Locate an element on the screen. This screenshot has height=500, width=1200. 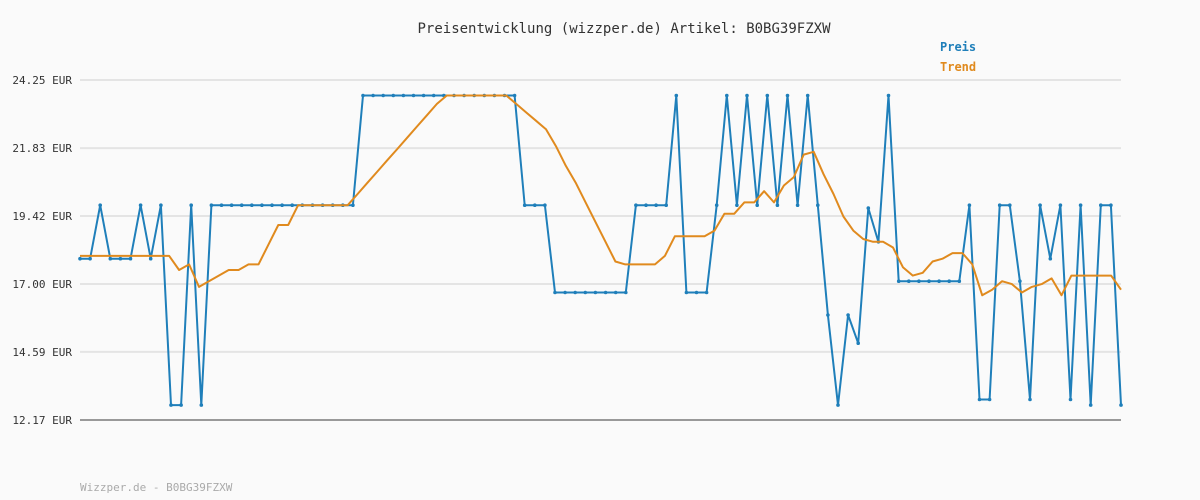
footer-watermark: Wizzper.de - B0BG39FZXW is located at coordinates (156, 487).